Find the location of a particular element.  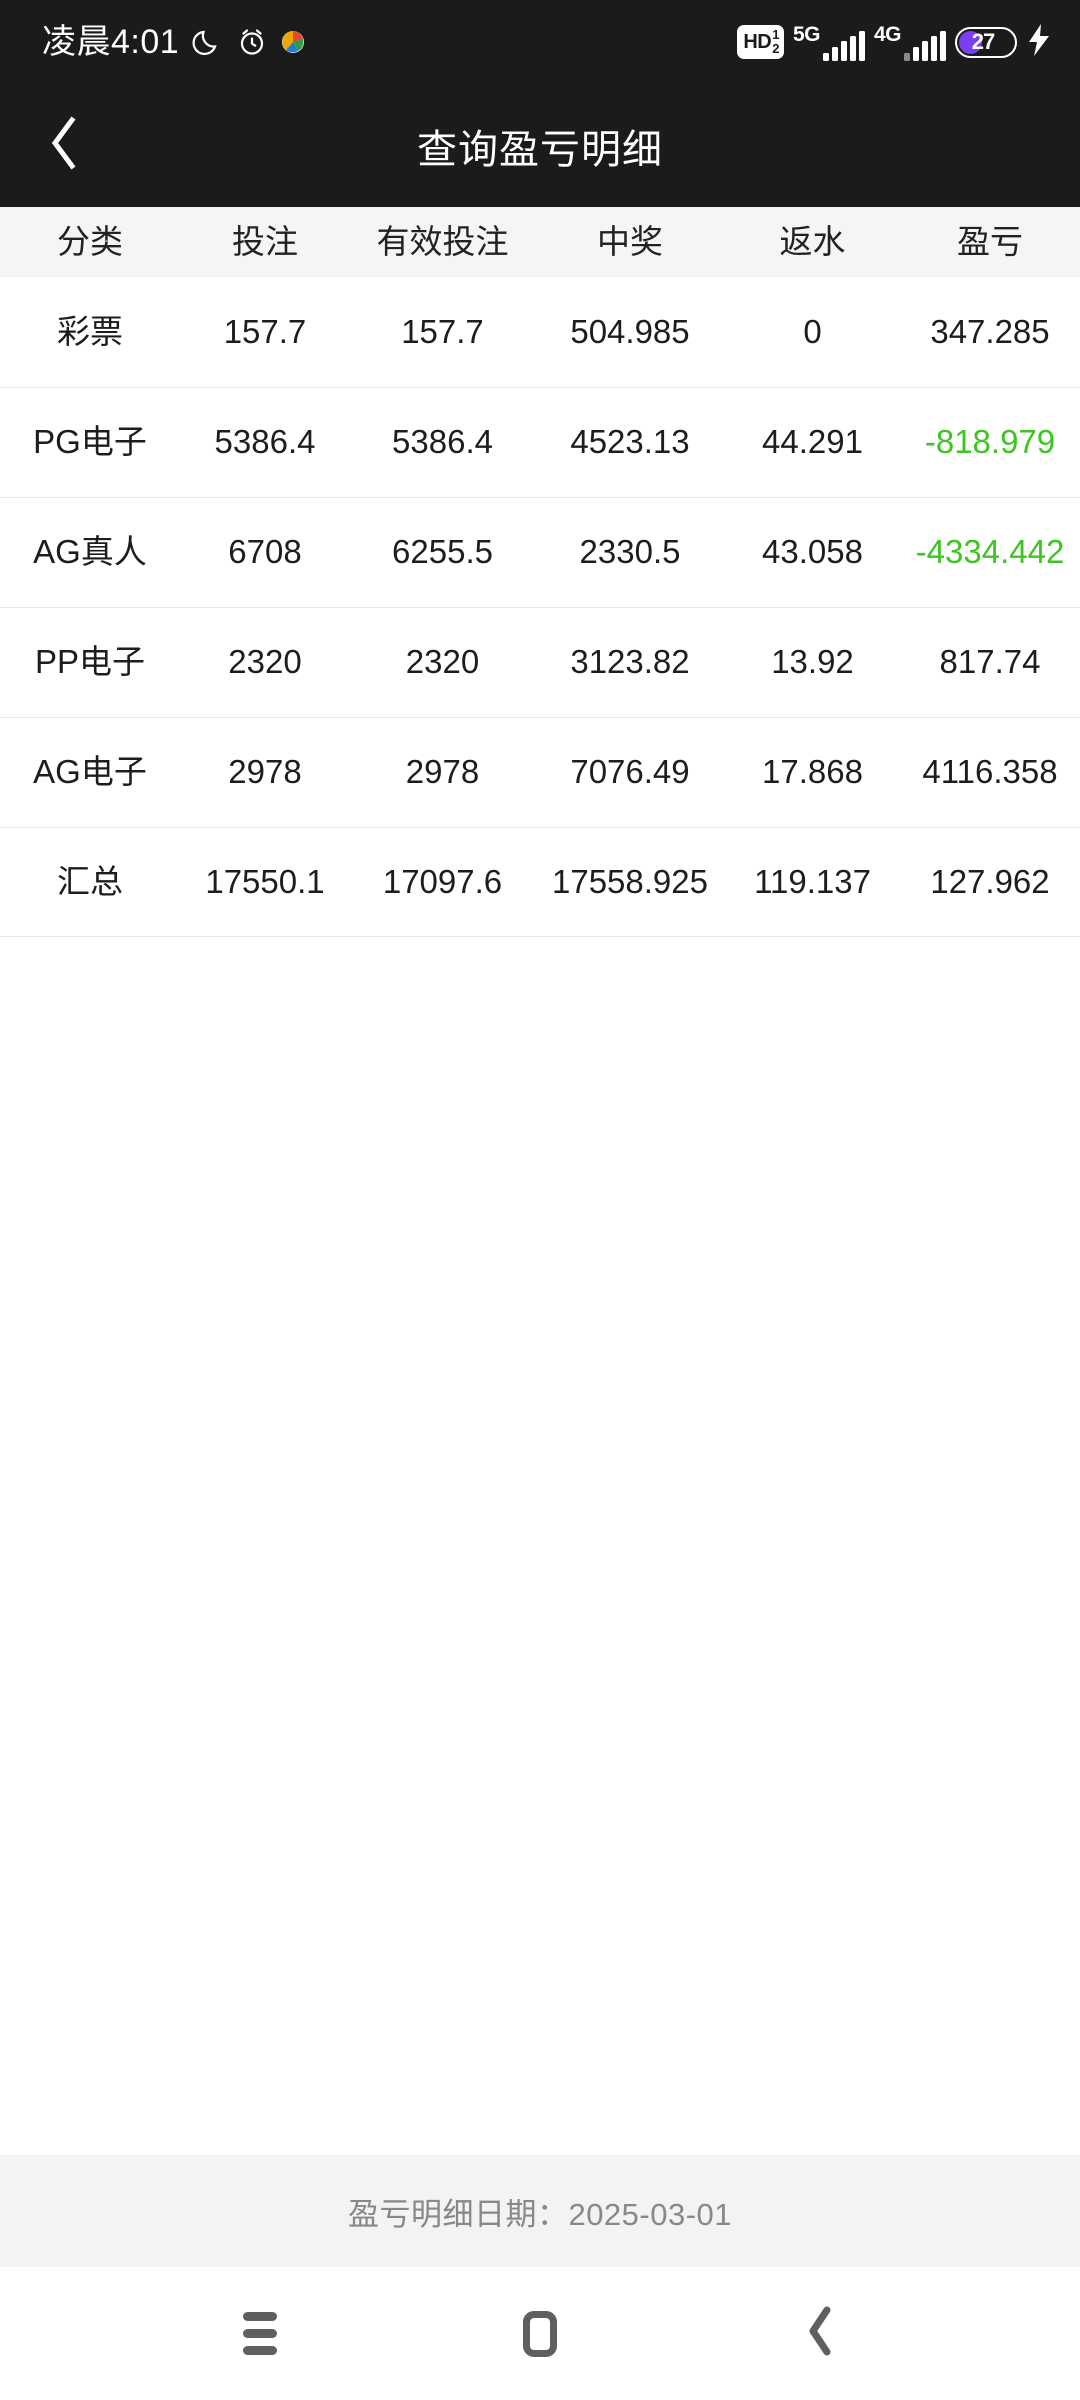

table-row: 彩票 157.7 157.7 504.985 0 347.285 is located at coordinates (540, 332).